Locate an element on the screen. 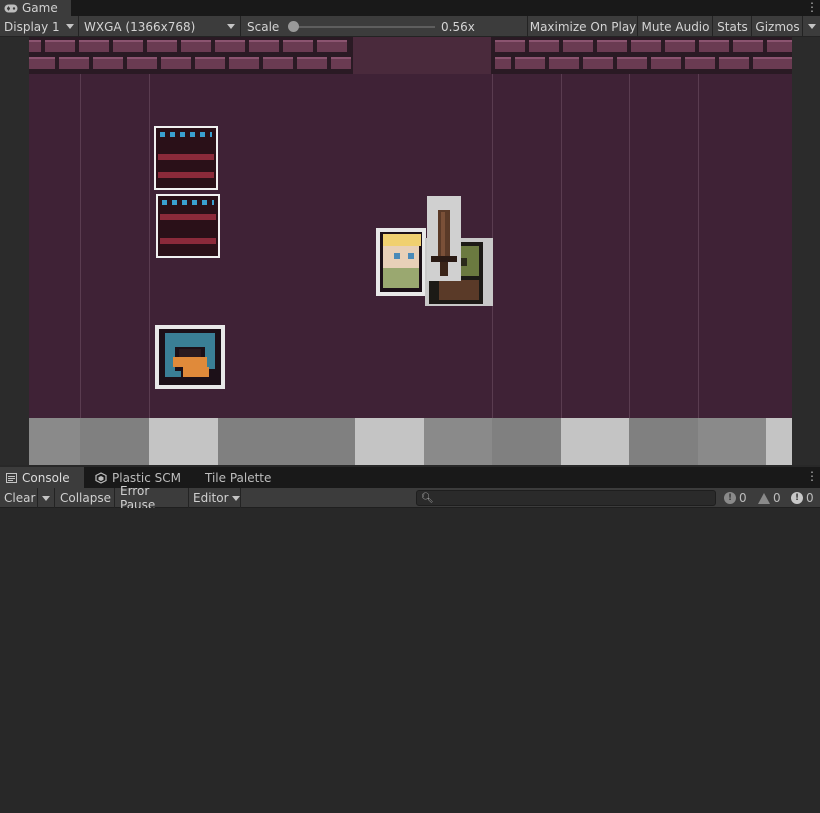 This screenshot has width=820, height=813. wall-doorway is located at coordinates (422, 55).